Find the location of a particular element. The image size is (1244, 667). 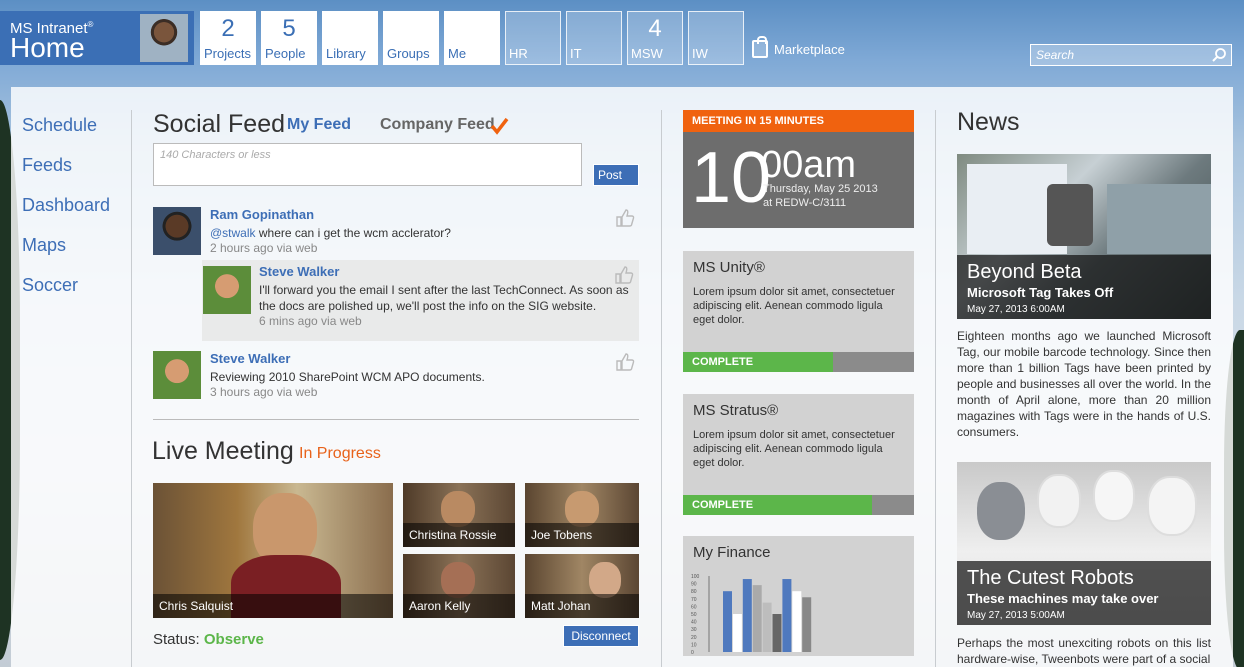

y-tick-label: 80 is located at coordinates (694, 592).